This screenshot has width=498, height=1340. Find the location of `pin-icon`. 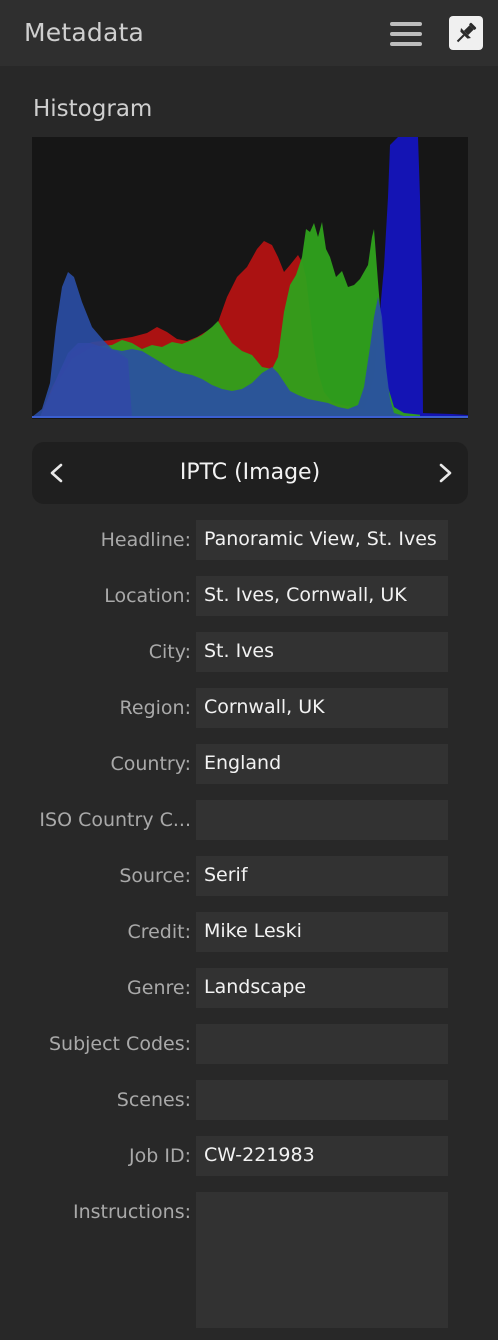

pin-icon is located at coordinates (466, 32).